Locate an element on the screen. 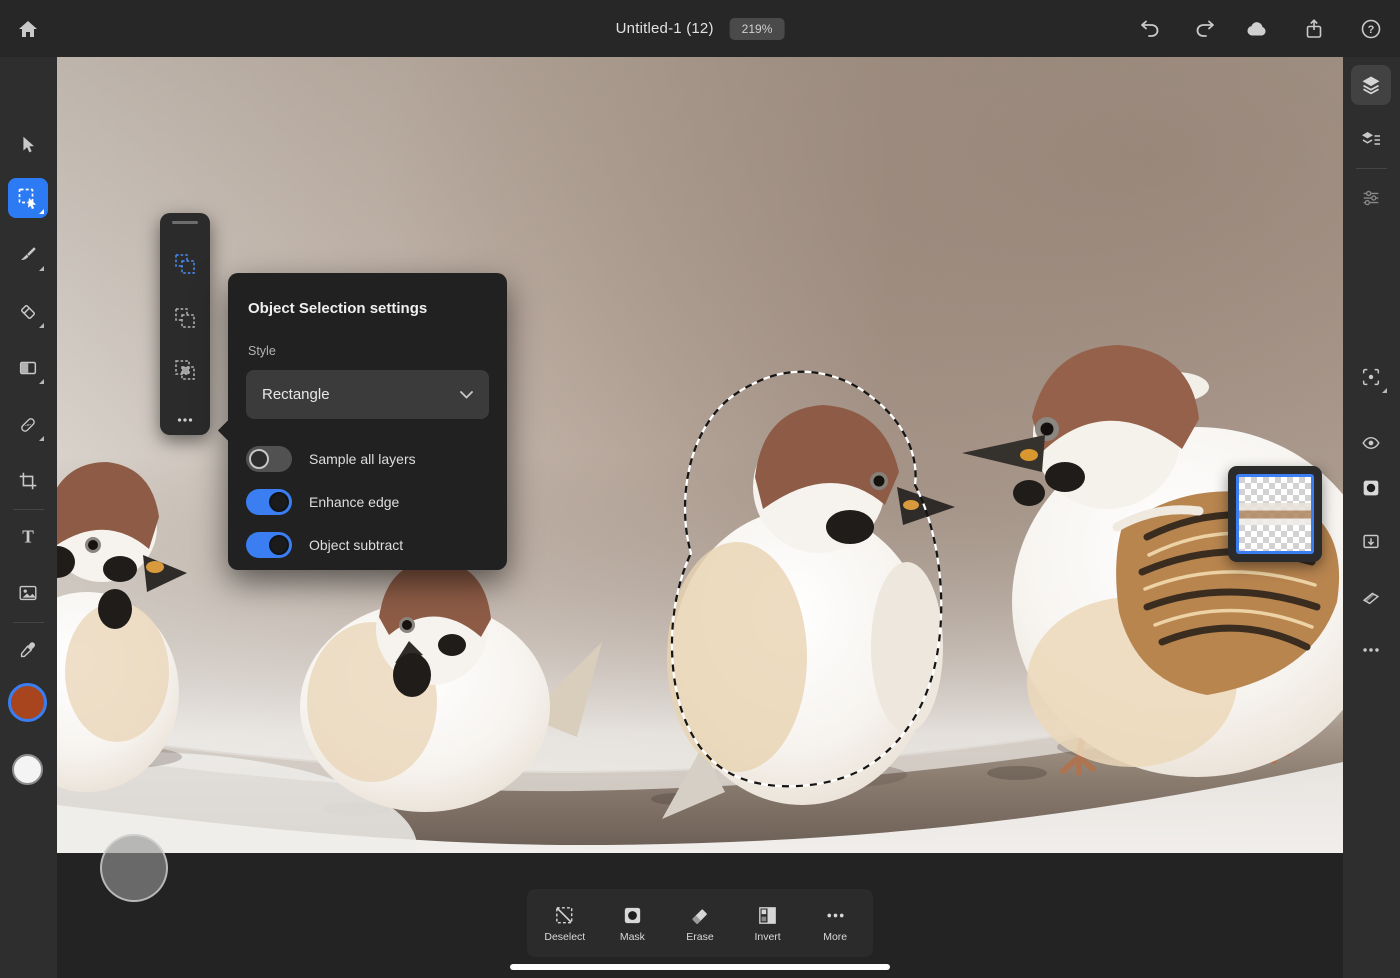 The height and width of the screenshot is (978, 1400). share-icon is located at coordinates (1314, 28).